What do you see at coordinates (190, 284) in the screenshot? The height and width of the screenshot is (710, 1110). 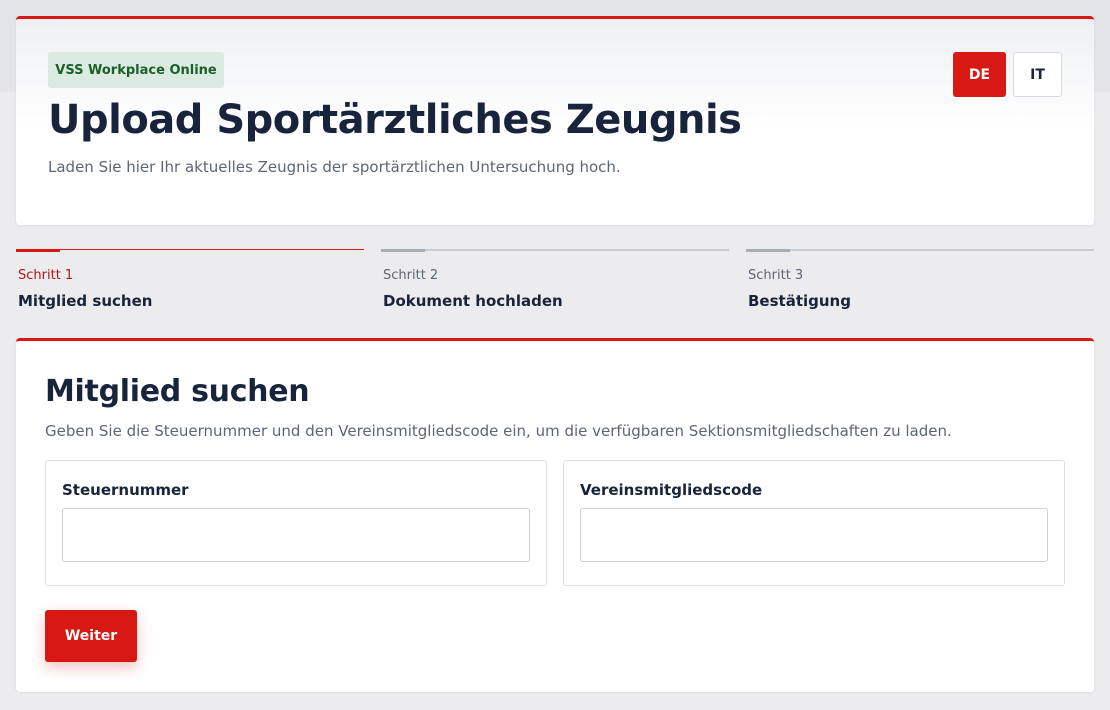 I see `step-1: Schritt 1 Mitglied suchen` at bounding box center [190, 284].